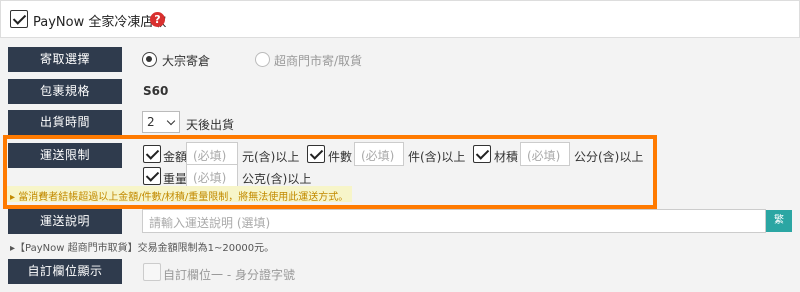 The height and width of the screenshot is (292, 800). I want to click on count-input: (必填), so click(379, 154).